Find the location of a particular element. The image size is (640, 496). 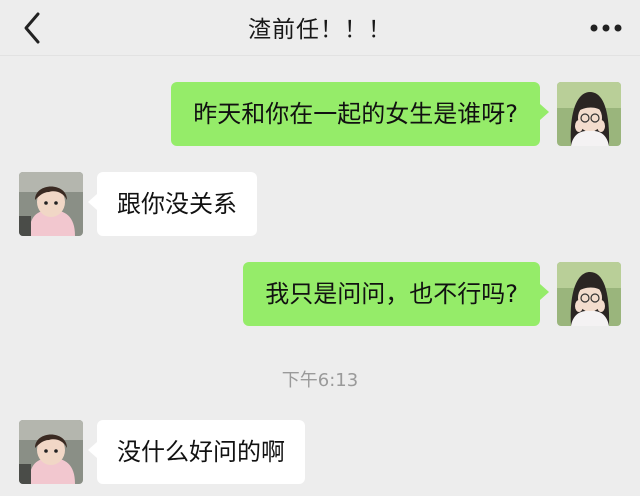

message-text: 没什么好问的啊 is located at coordinates (201, 452).